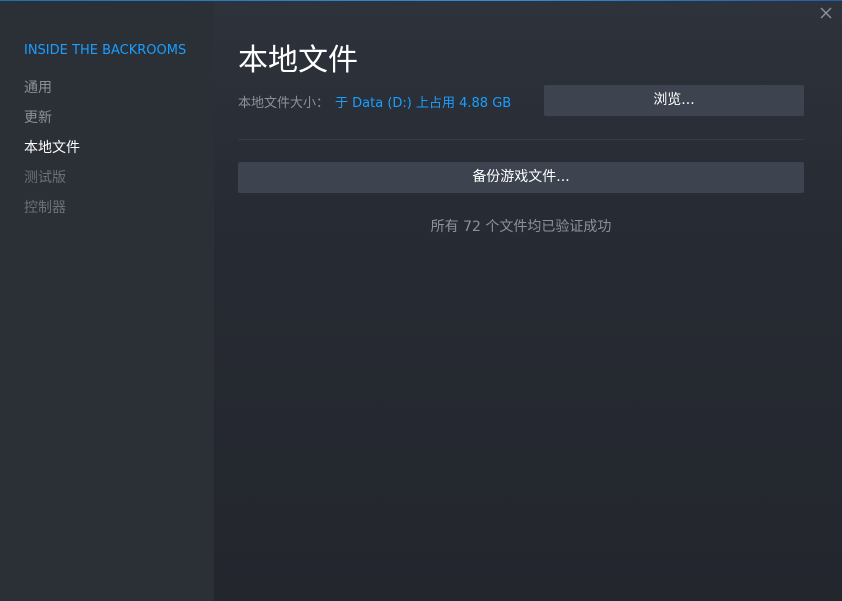  Describe the element at coordinates (52, 122) in the screenshot. I see `sidebar-item-updates: 更新` at that location.